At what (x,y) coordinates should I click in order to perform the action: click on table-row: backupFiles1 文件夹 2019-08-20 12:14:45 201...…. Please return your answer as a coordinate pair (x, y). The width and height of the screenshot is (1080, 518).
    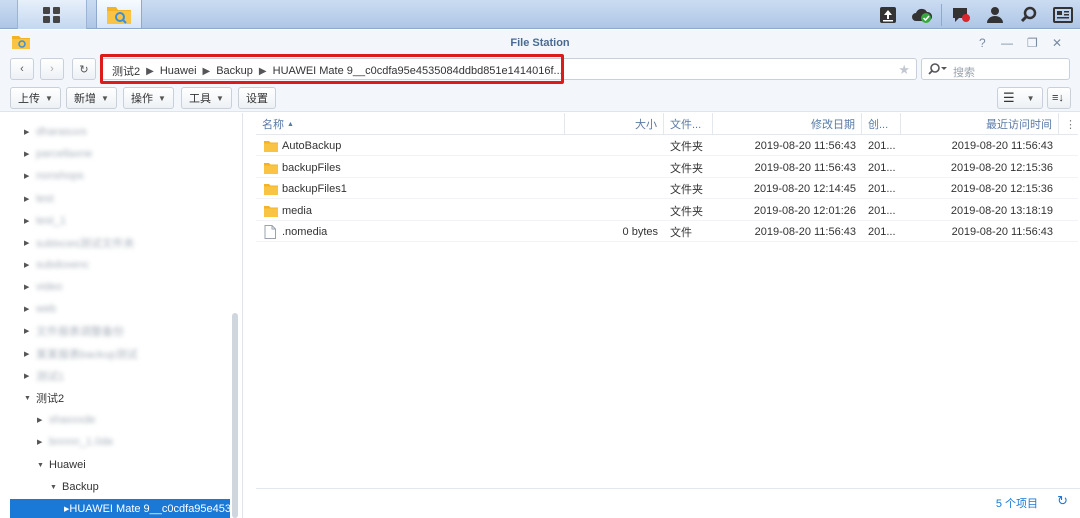
    Looking at the image, I should click on (667, 188).